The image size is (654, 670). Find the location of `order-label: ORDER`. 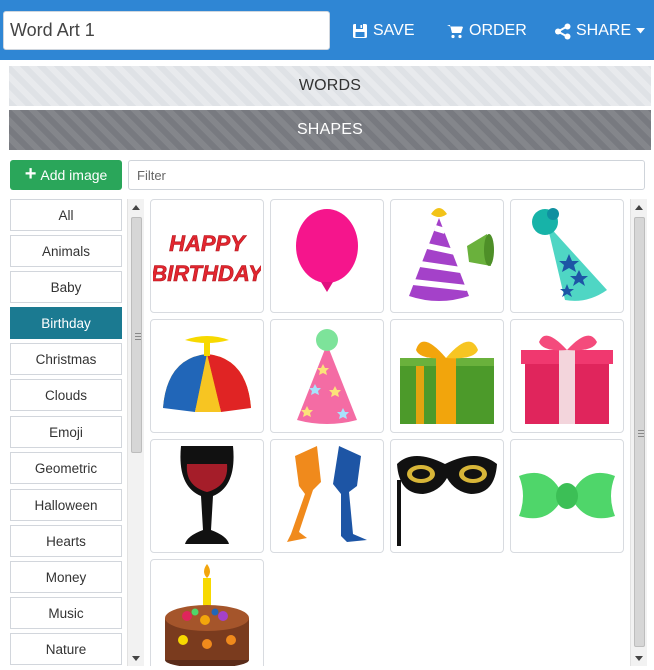

order-label: ORDER is located at coordinates (498, 30).